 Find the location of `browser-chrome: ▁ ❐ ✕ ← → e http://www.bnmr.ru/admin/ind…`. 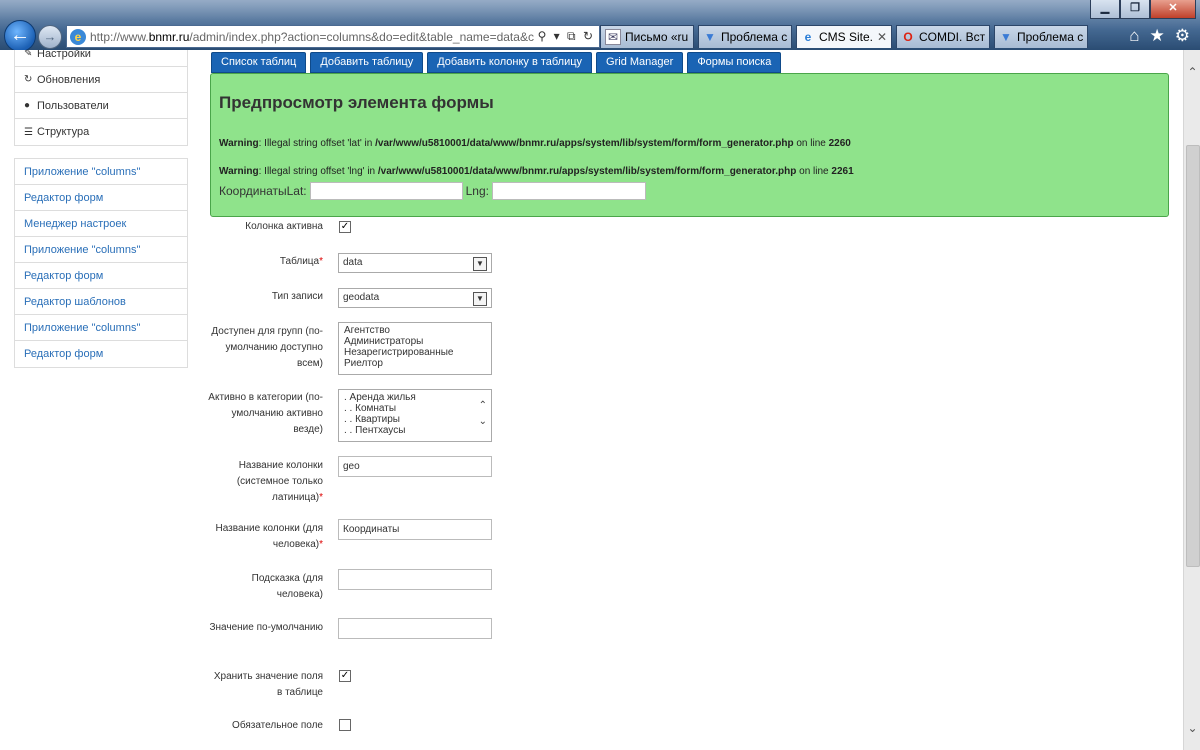

browser-chrome: ▁ ❐ ✕ ← → e http://www.bnmr.ru/admin/ind… is located at coordinates (600, 26).